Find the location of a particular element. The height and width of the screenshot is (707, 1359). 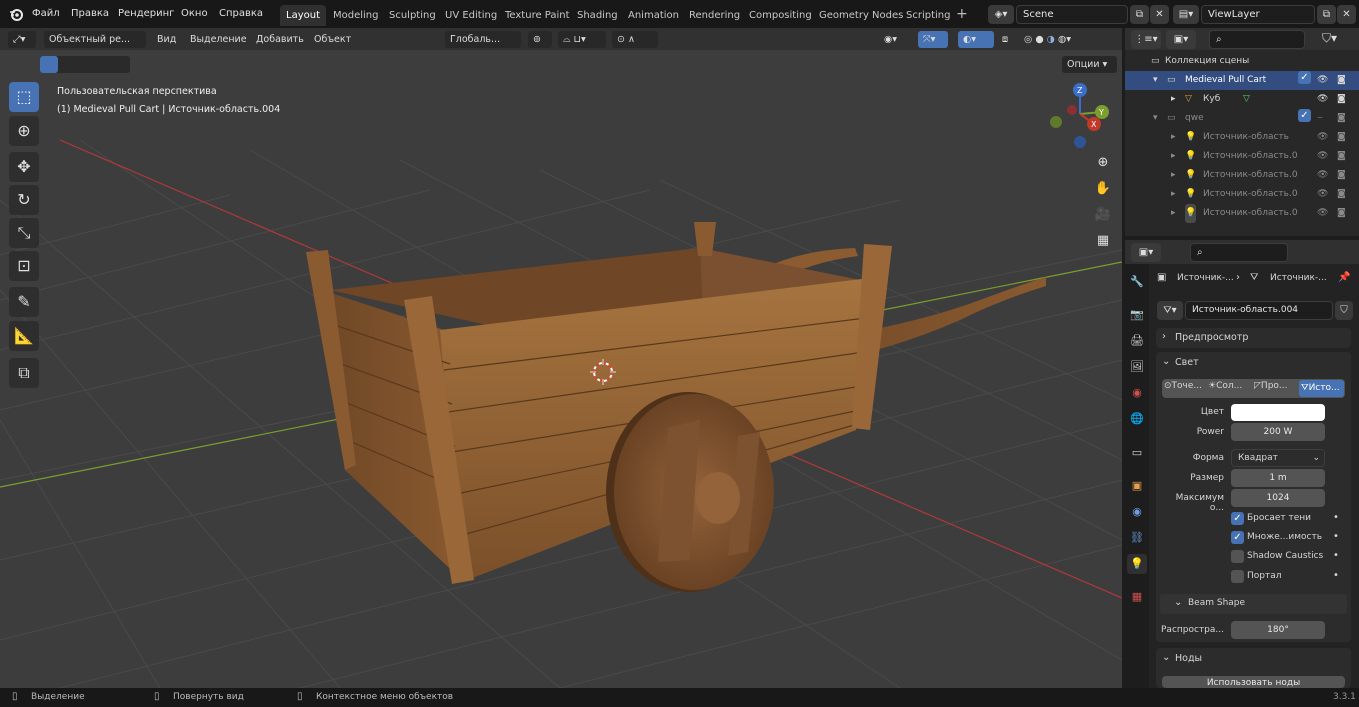

scene-tab-icon: ◉ is located at coordinates (1137, 393).